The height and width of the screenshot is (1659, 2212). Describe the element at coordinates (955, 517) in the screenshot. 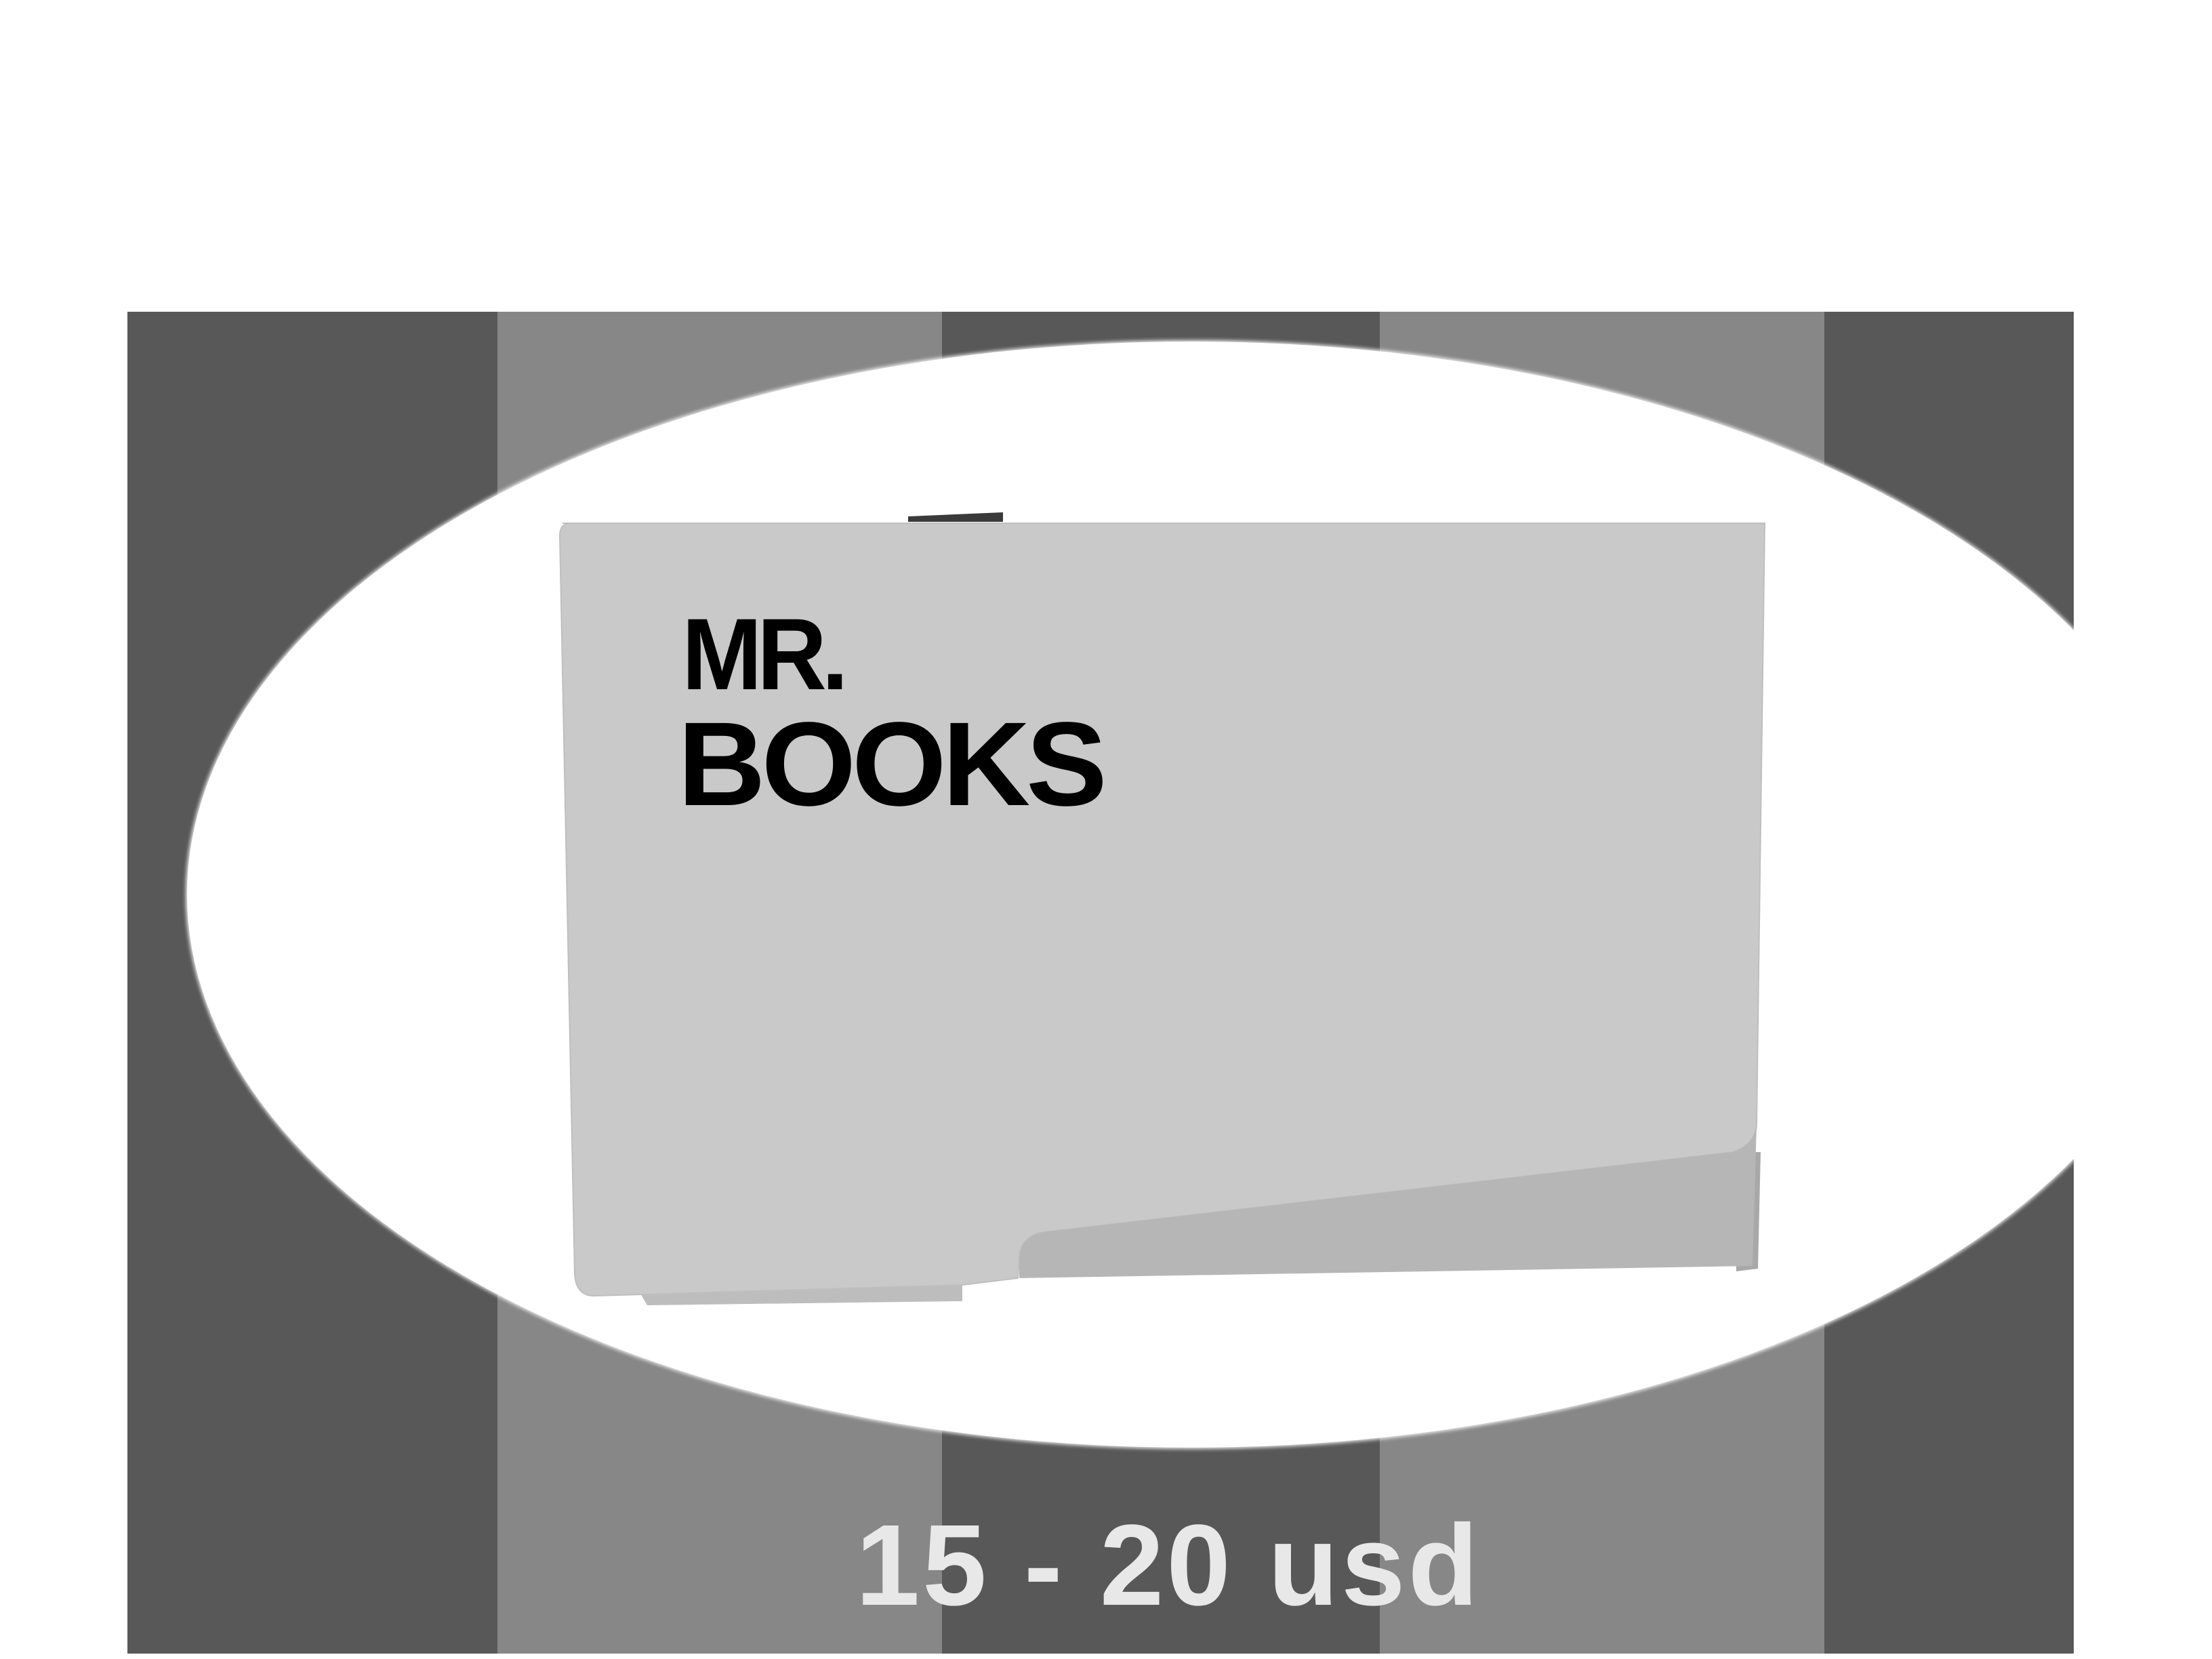

I see `card-back-sliver` at that location.